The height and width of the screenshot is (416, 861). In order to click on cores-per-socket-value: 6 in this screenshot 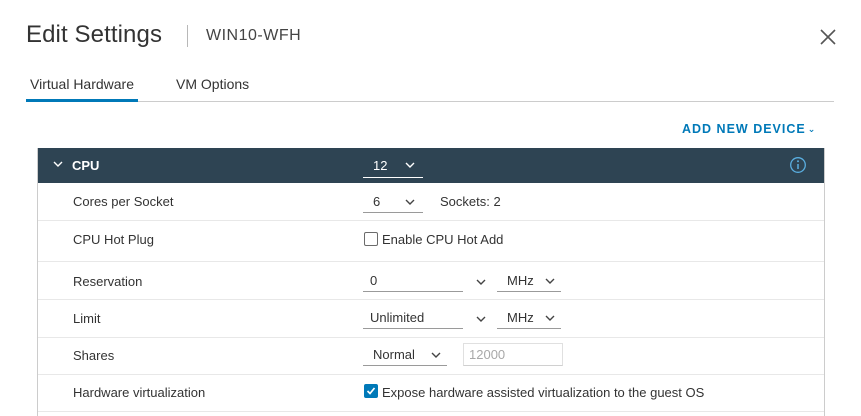, I will do `click(377, 201)`.